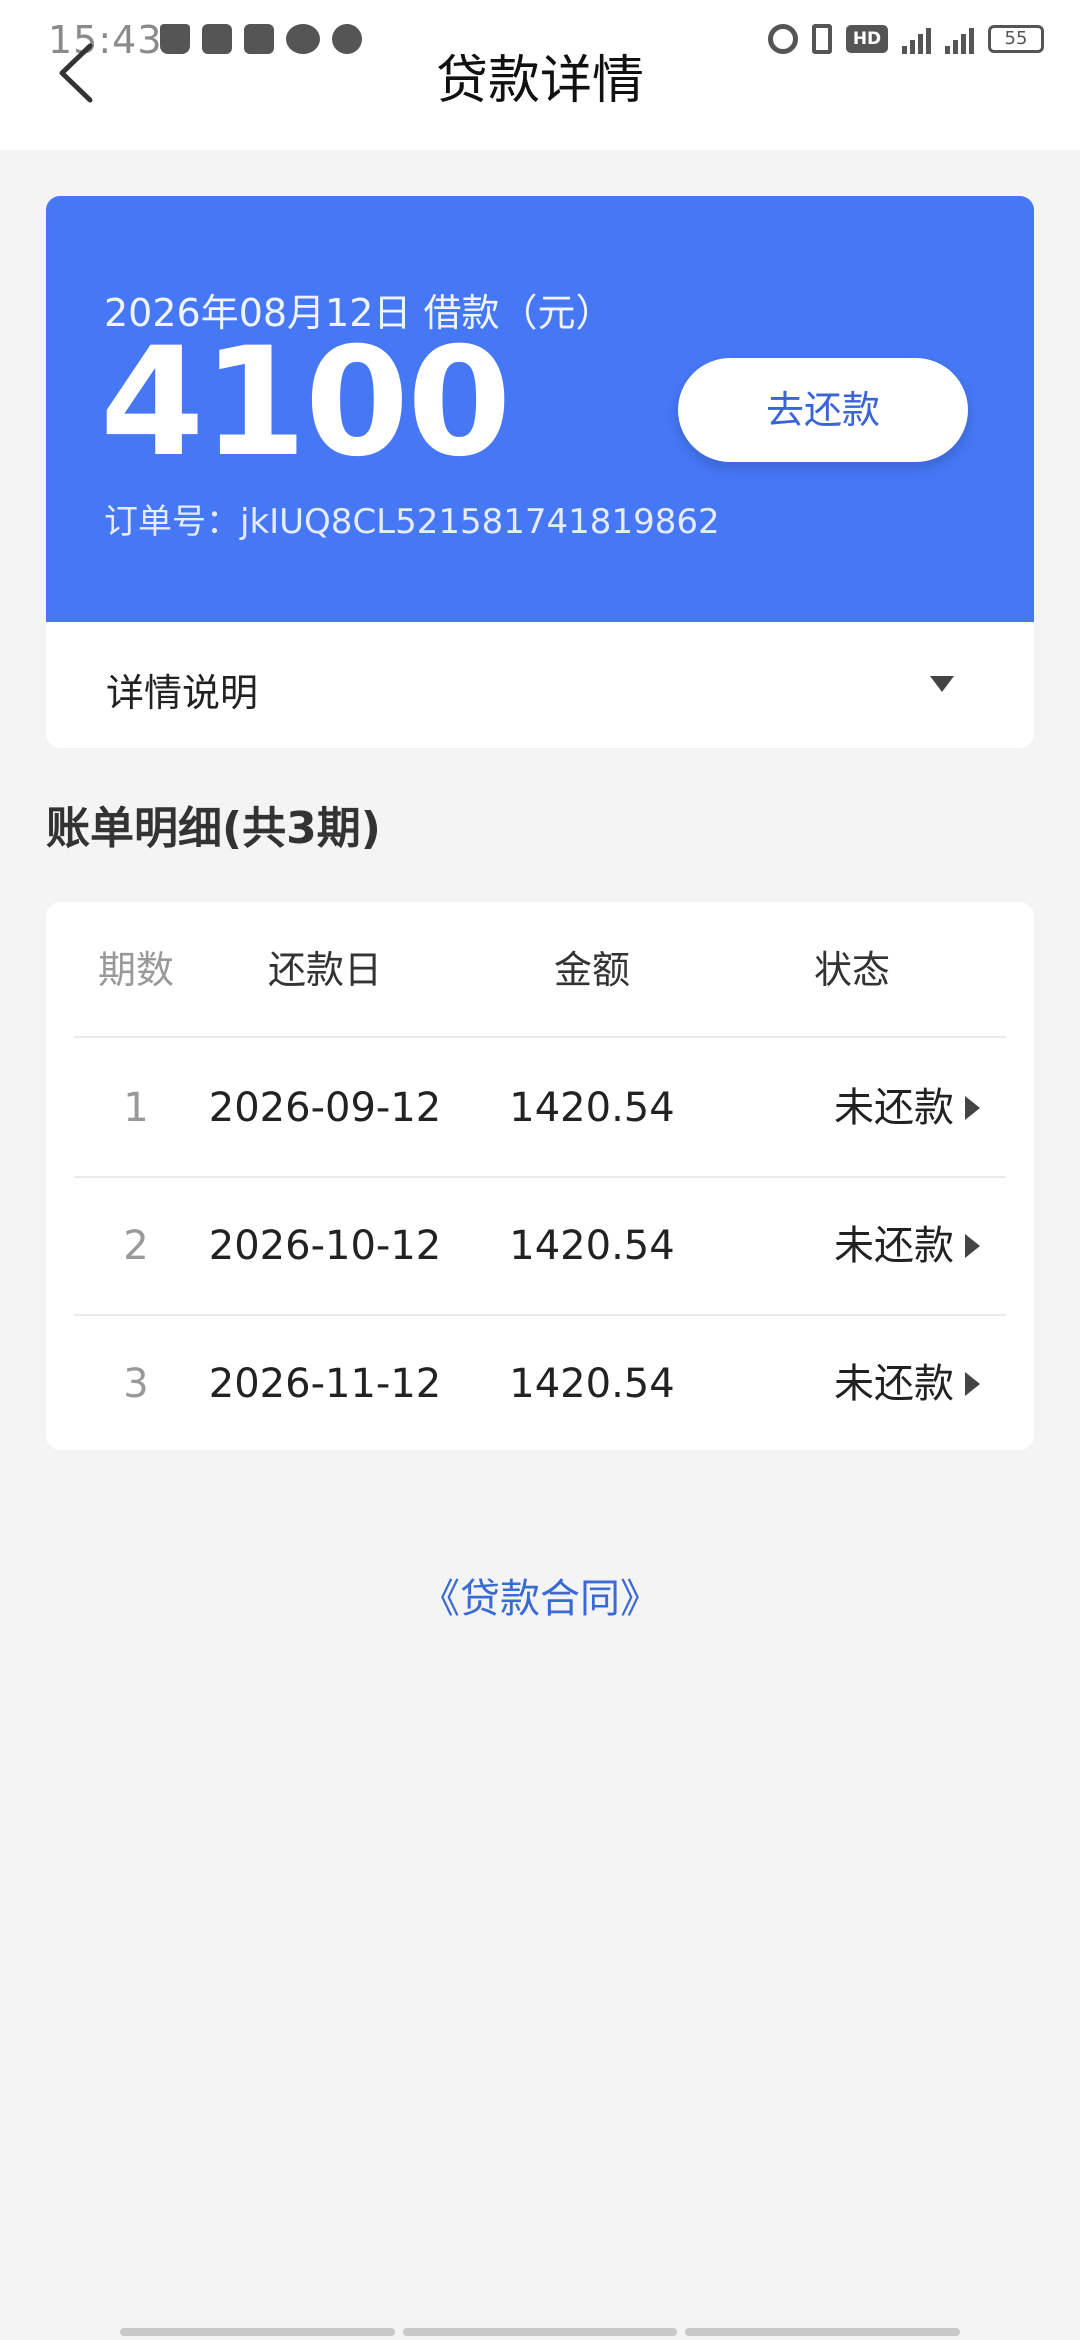 The image size is (1080, 2340). What do you see at coordinates (412, 522) in the screenshot?
I see `order-number: 订单号：jkIUQ8CL521581741819862` at bounding box center [412, 522].